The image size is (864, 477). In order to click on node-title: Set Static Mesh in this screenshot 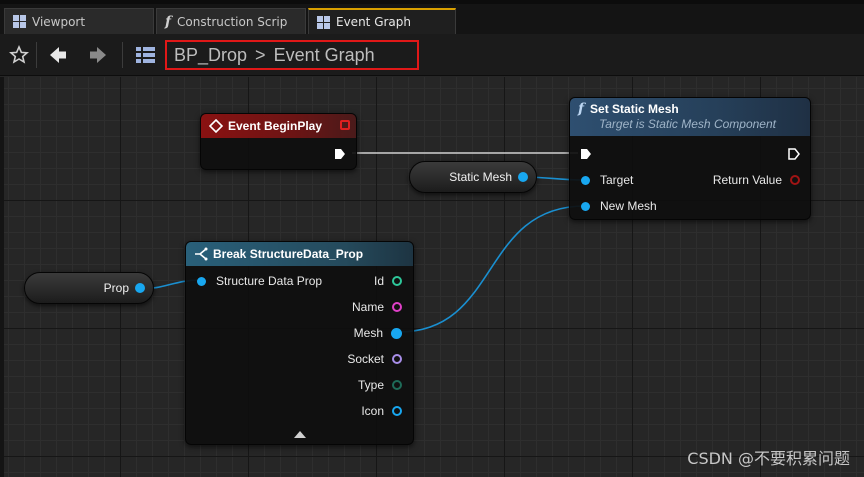, I will do `click(634, 109)`.